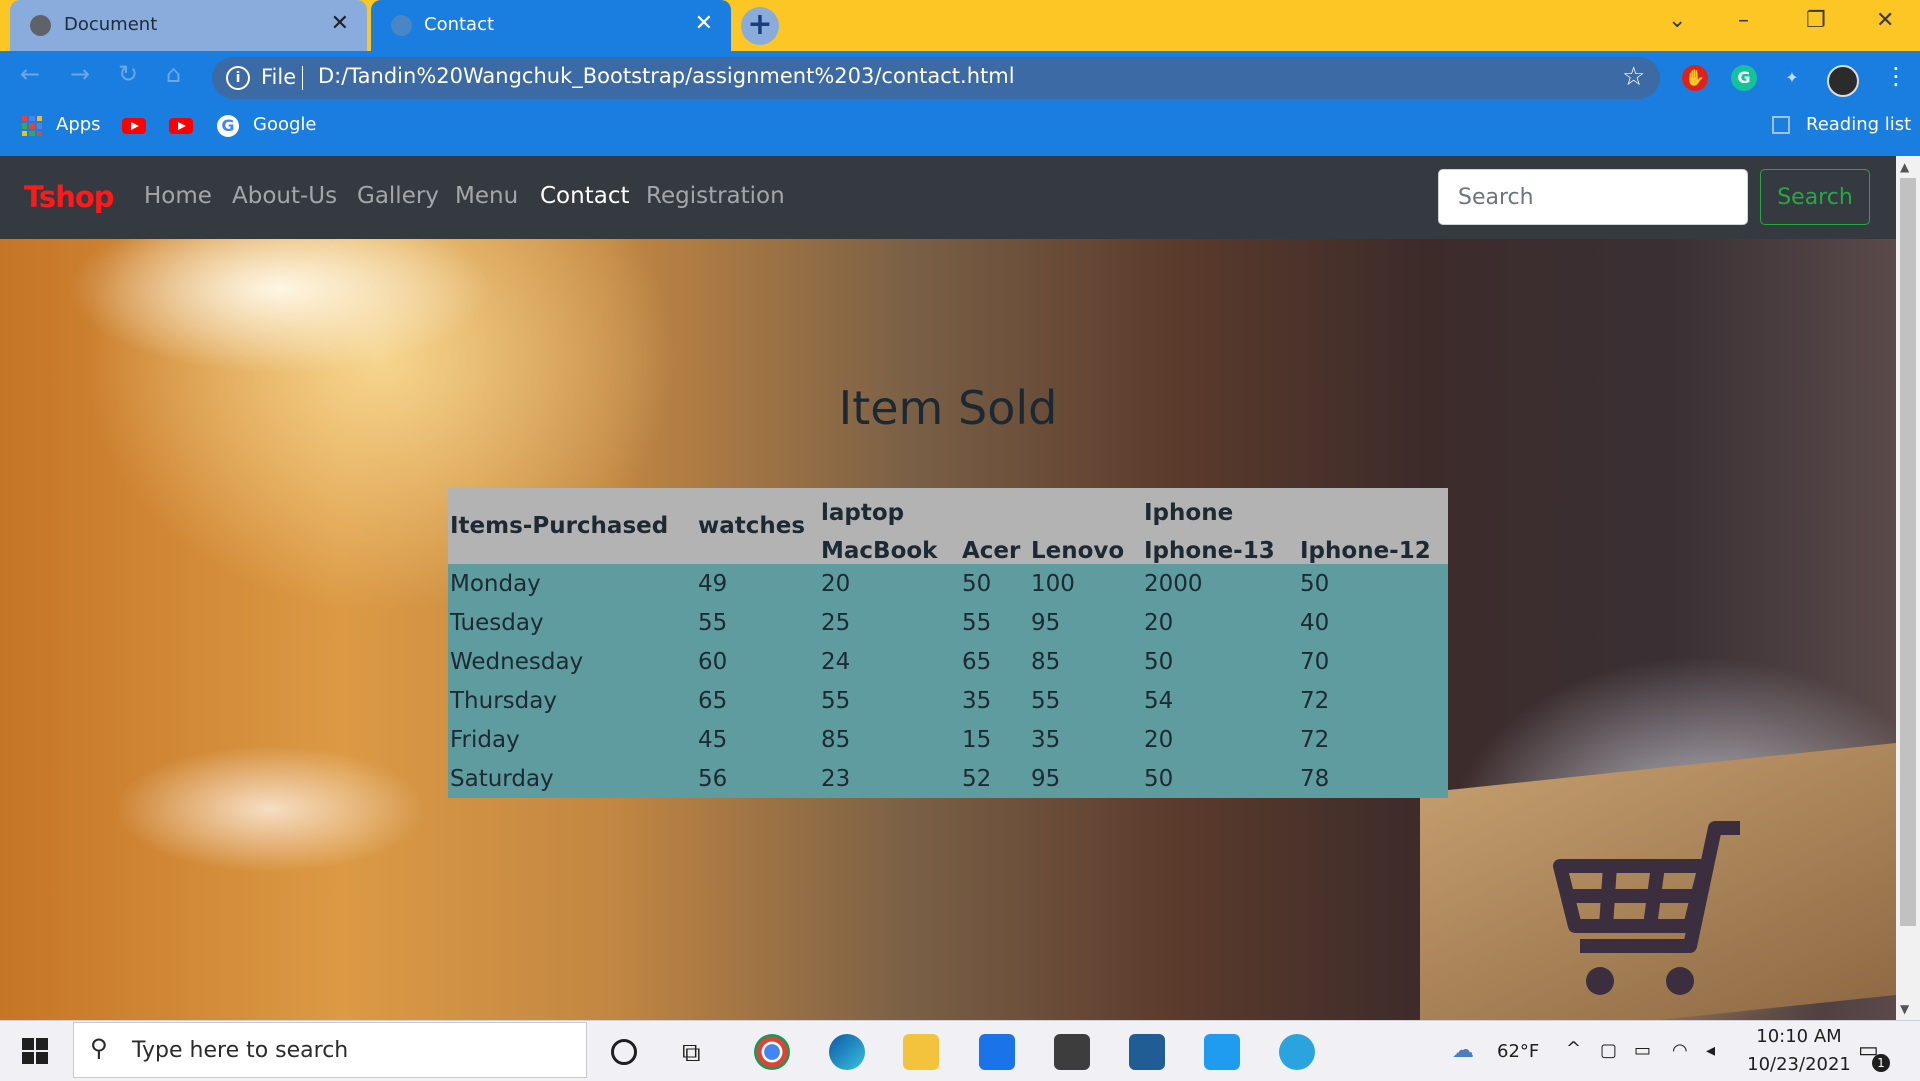  Describe the element at coordinates (1896, 76) in the screenshot. I see `menu-dots-icon: ⋮` at that location.